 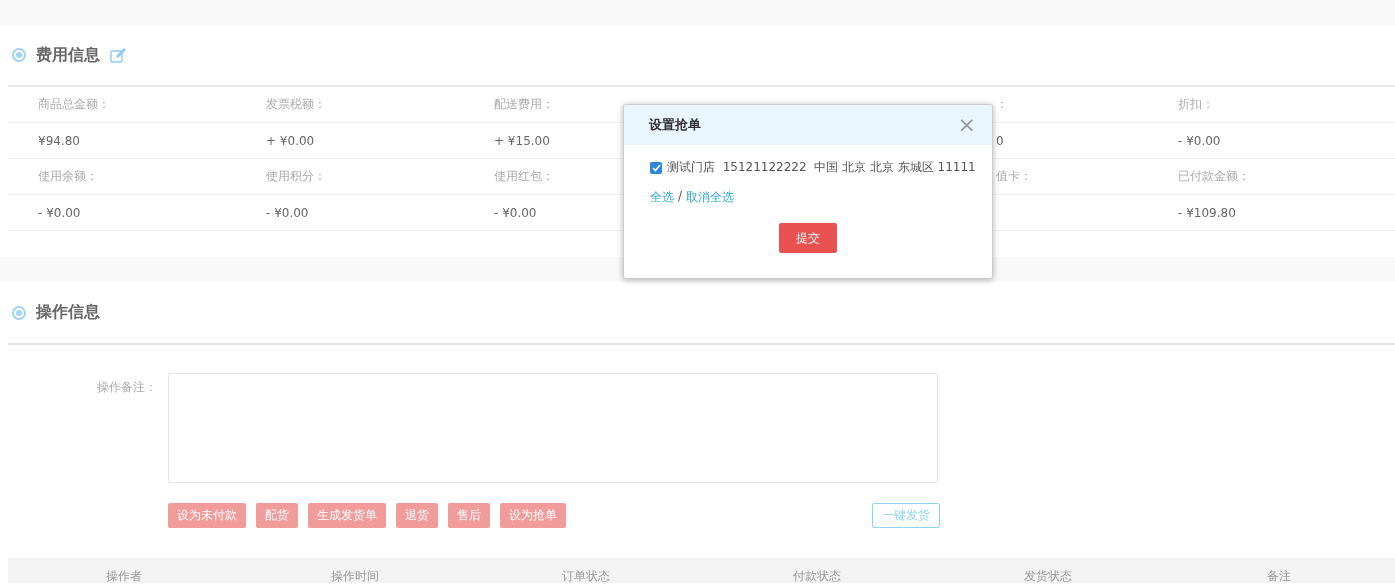 I want to click on column-header: 操作者, so click(x=123, y=576).